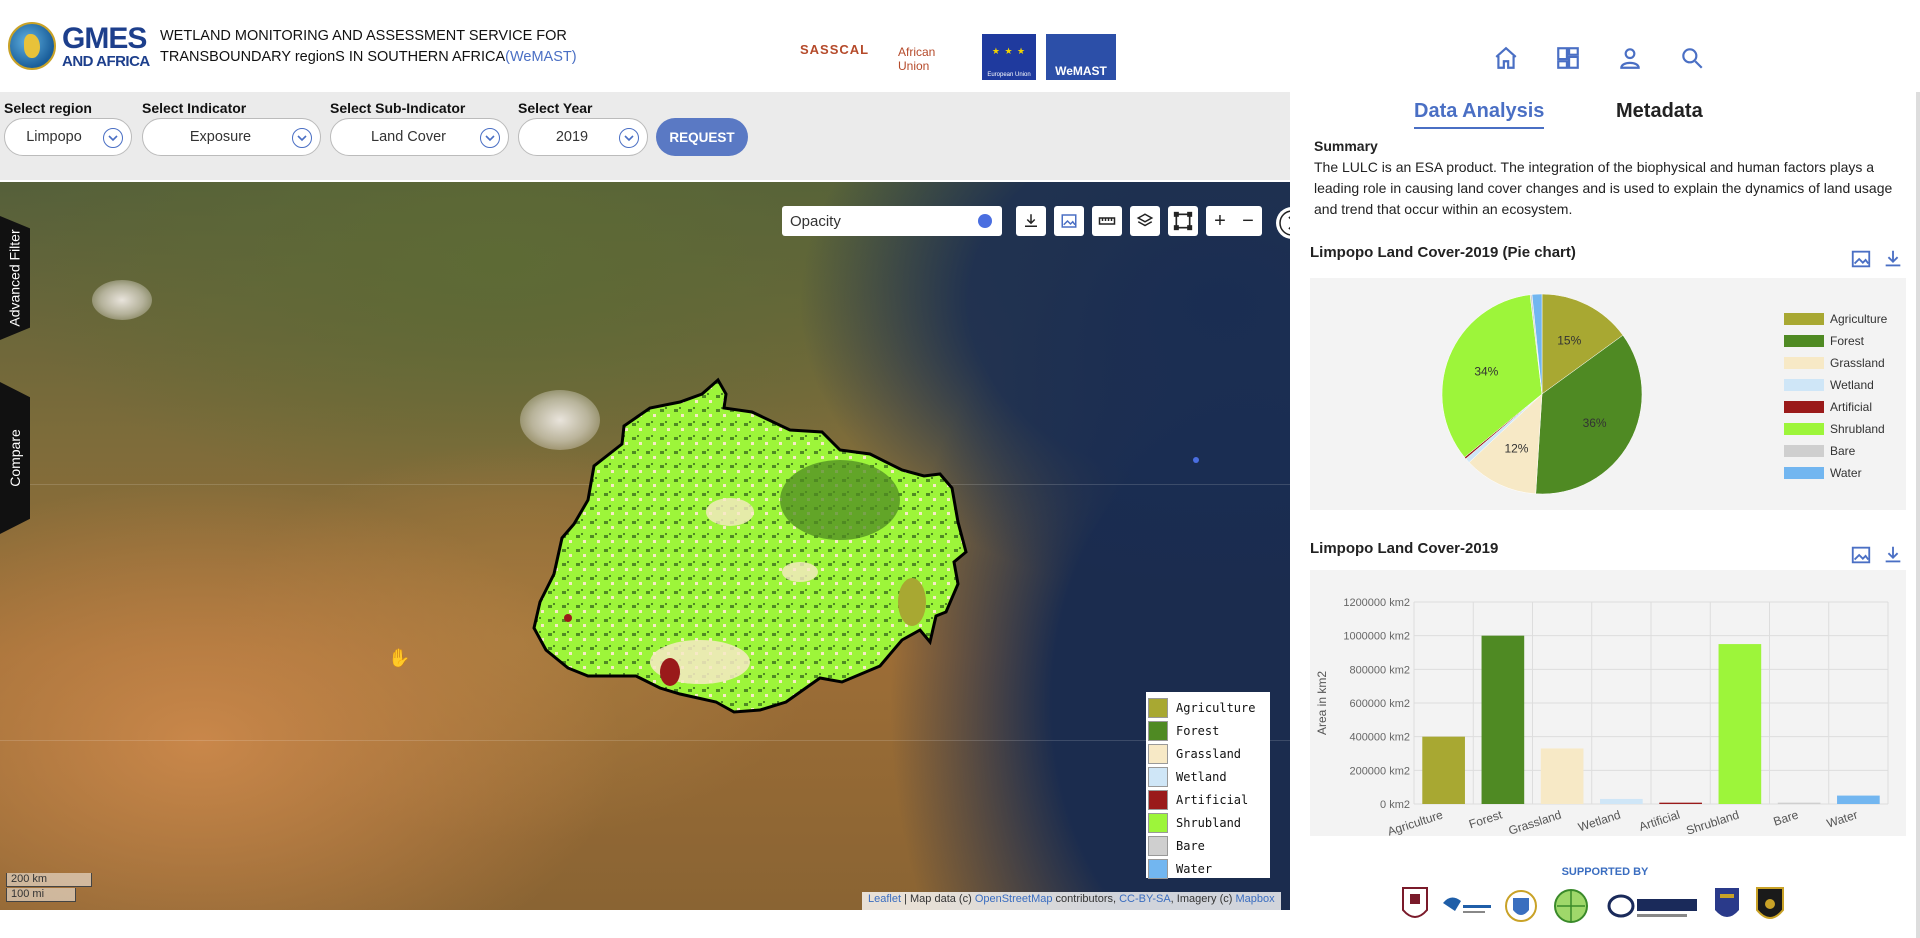 The width and height of the screenshot is (1920, 938). I want to click on sub-indicator-select: Land Cover, so click(419, 137).